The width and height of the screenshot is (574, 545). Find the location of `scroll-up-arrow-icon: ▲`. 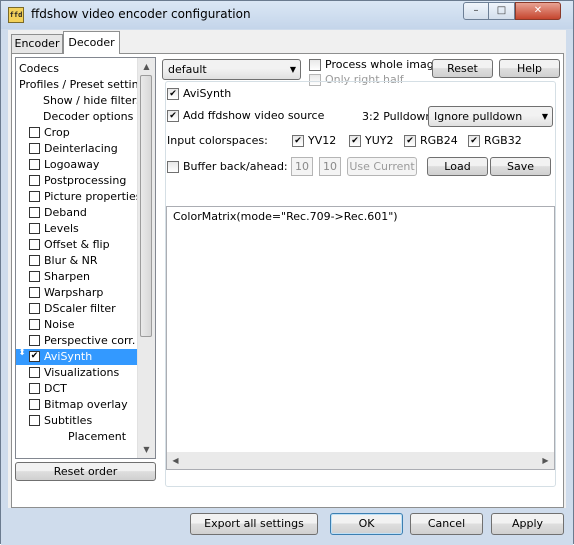

scroll-up-arrow-icon: ▲ is located at coordinates (146, 66).